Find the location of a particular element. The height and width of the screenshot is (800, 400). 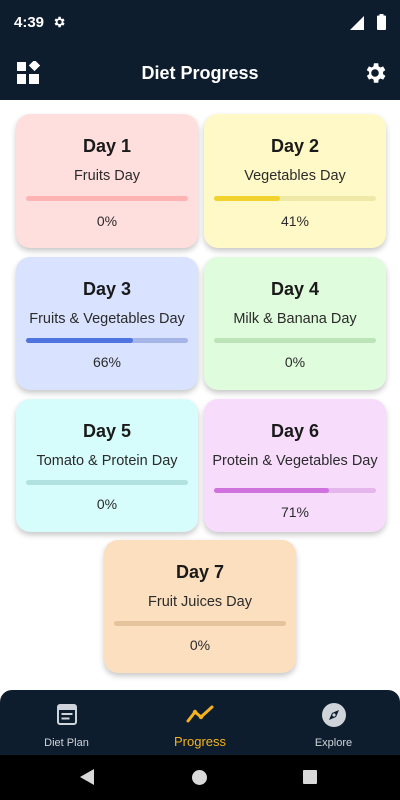

battery-icon is located at coordinates (381, 22).